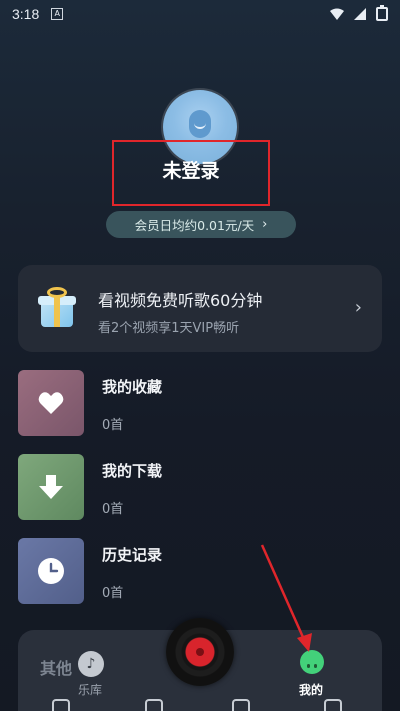  What do you see at coordinates (56, 667) in the screenshot?
I see `other-tab-label: 其他` at bounding box center [56, 667].